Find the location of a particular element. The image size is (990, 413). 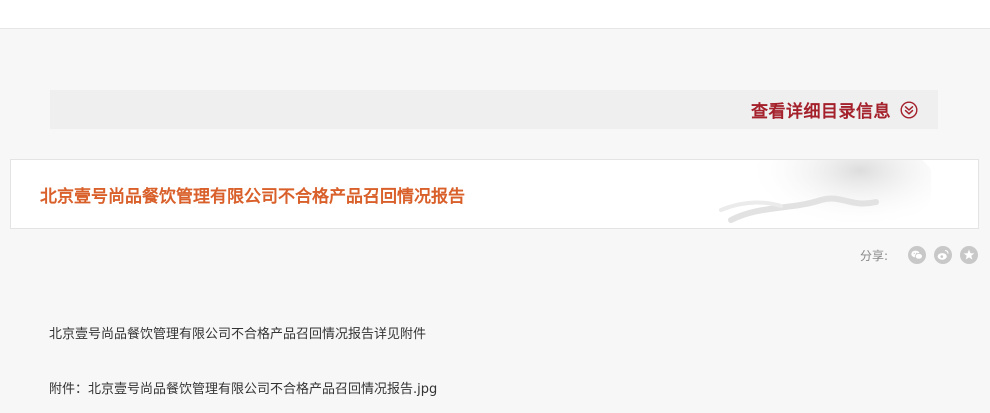

attachment-link: 附件：北京壹号尚品餐饮管理有限公司不合格产品召回情况报告.jpg is located at coordinates (243, 387).